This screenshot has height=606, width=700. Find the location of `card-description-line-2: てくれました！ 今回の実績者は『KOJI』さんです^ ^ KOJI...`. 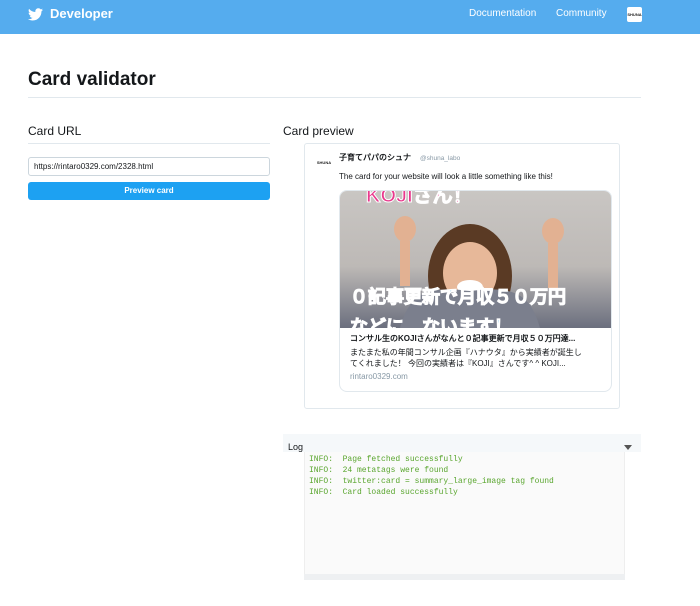

card-description-line-2: てくれました！ 今回の実績者は『KOJI』さんです^ ^ KOJI... is located at coordinates (458, 363).